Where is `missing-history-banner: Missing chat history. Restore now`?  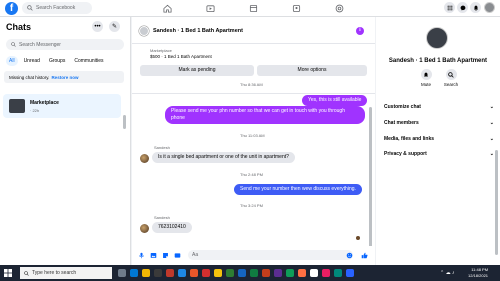 missing-history-banner: Missing chat history. Restore now is located at coordinates (64, 77).